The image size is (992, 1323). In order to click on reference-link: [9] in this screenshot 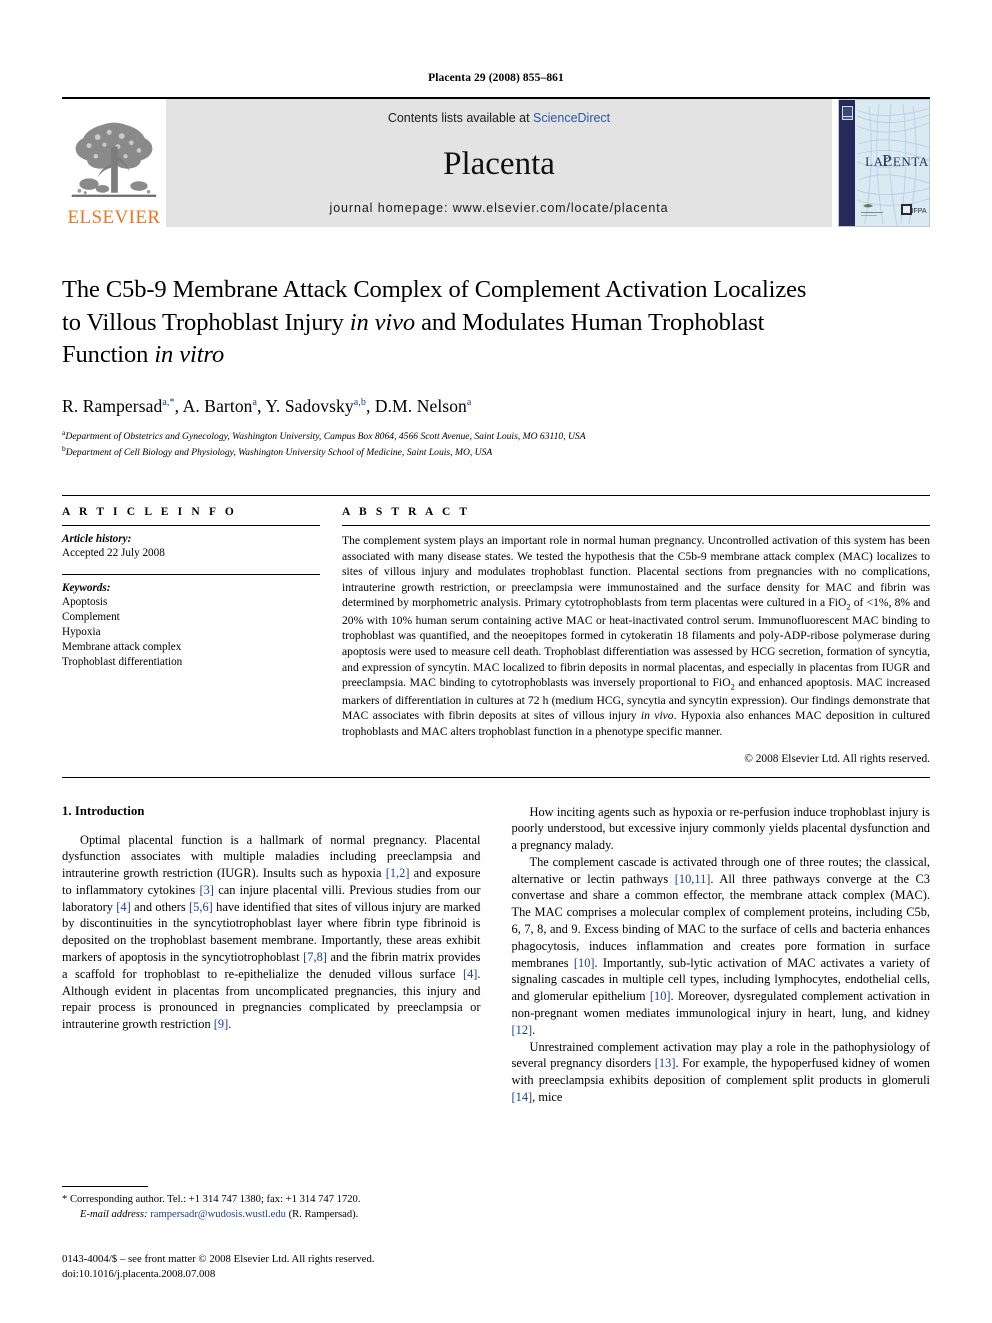, I will do `click(221, 1024)`.